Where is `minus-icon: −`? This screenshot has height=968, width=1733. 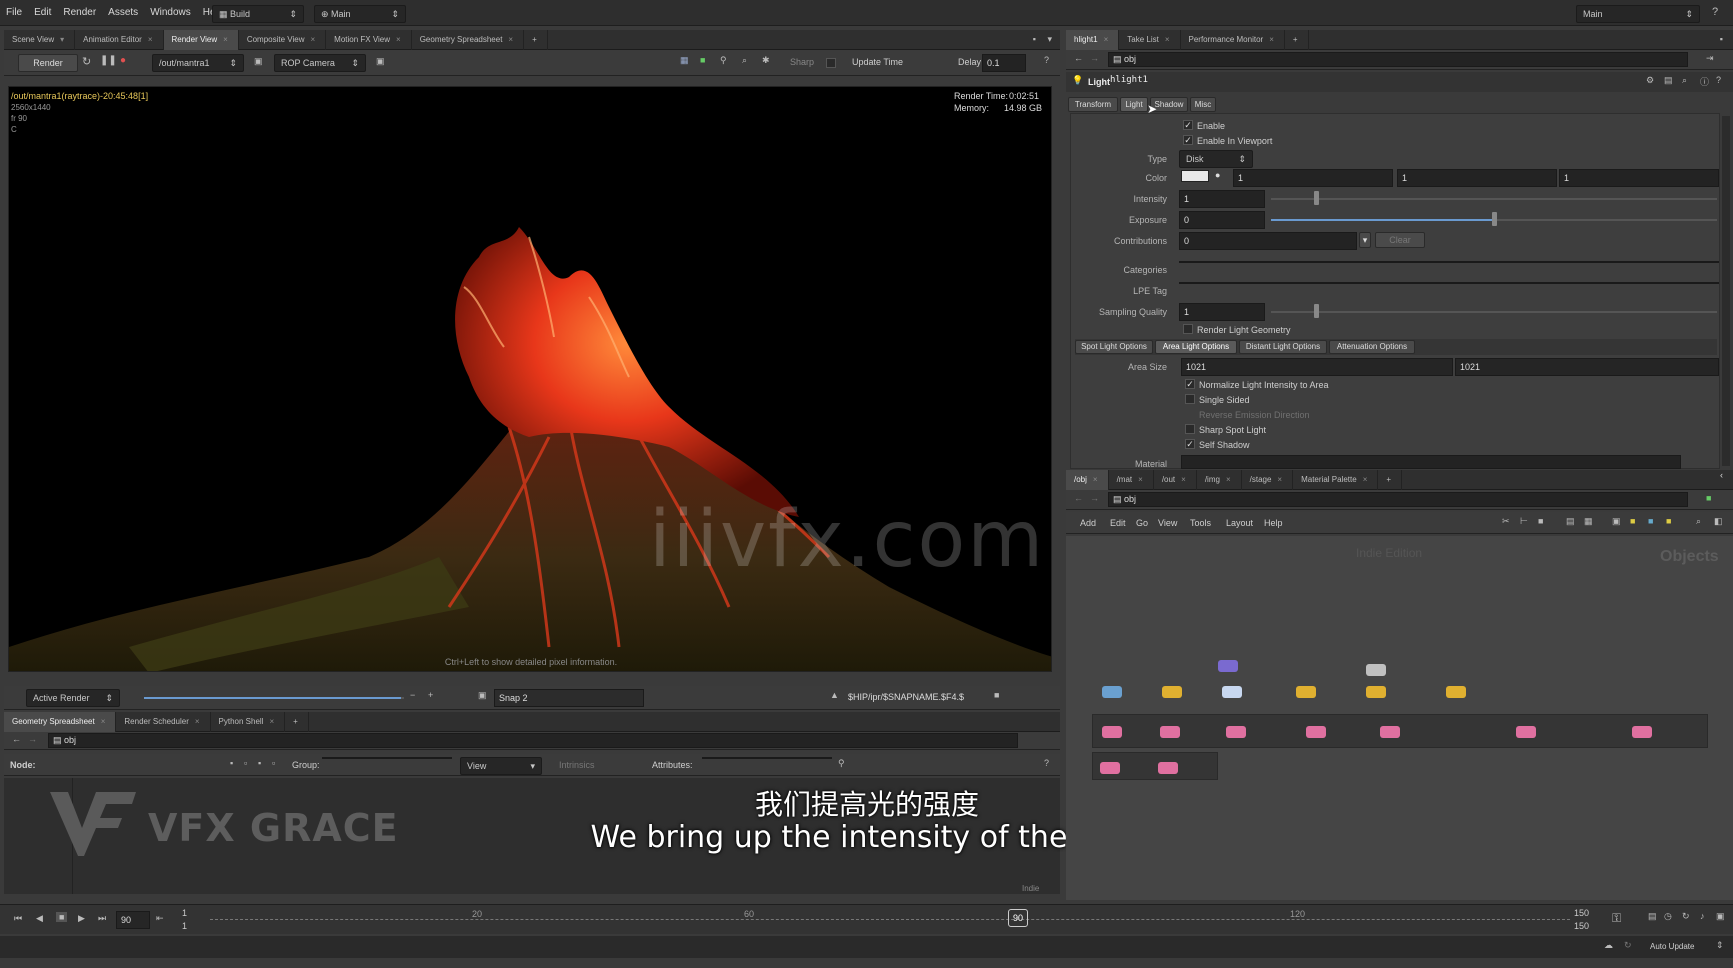
minus-icon: − is located at coordinates (412, 695).